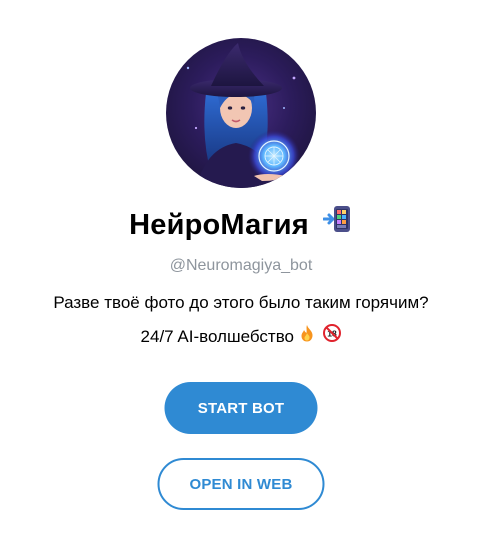 This screenshot has width=482, height=543. What do you see at coordinates (307, 335) in the screenshot?
I see `fire-icon` at bounding box center [307, 335].